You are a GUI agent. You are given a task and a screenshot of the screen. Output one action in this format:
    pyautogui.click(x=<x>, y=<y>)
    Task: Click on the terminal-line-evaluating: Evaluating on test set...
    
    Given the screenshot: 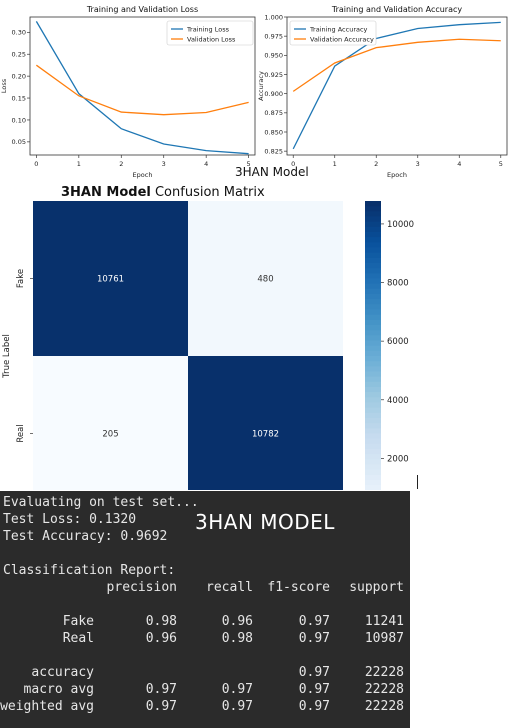 What is the action you would take?
    pyautogui.click(x=101, y=502)
    